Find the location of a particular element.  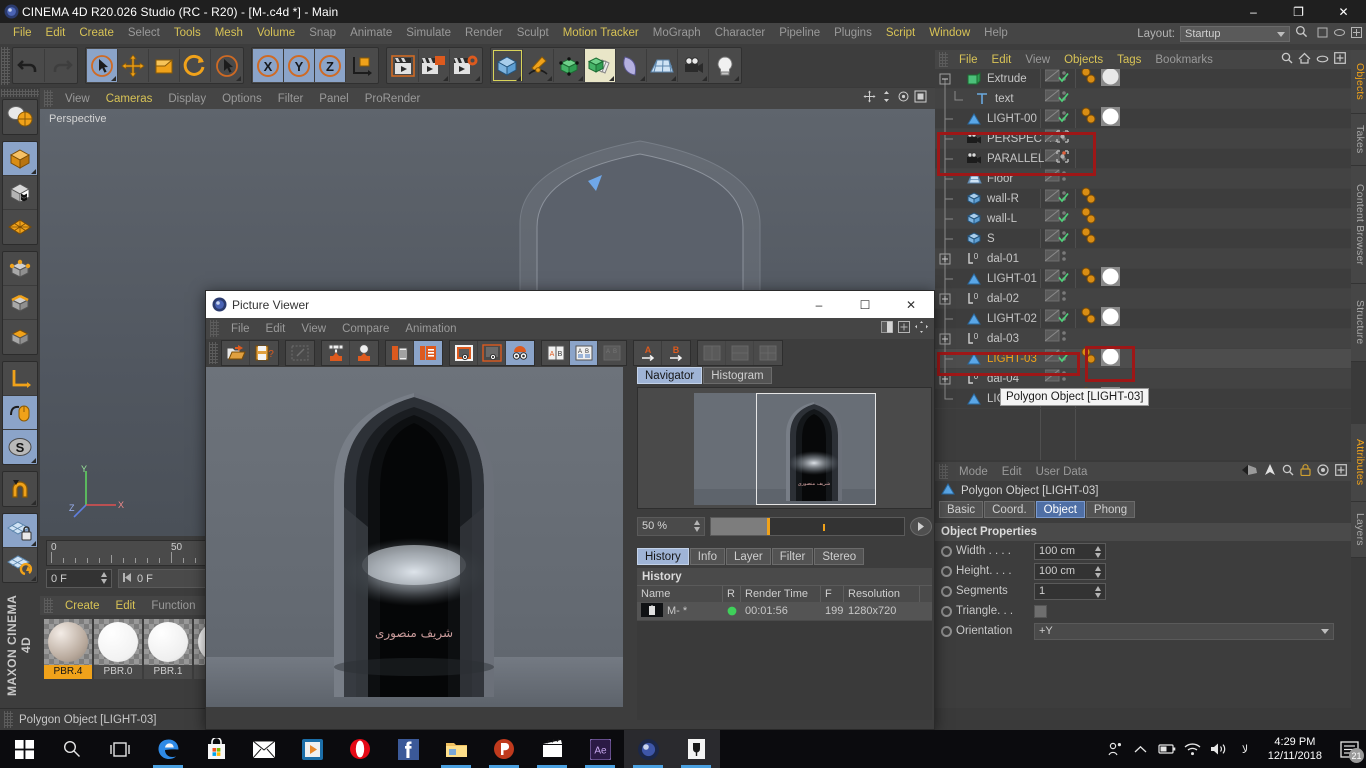

menu-tools: Tools is located at coordinates (187, 33).